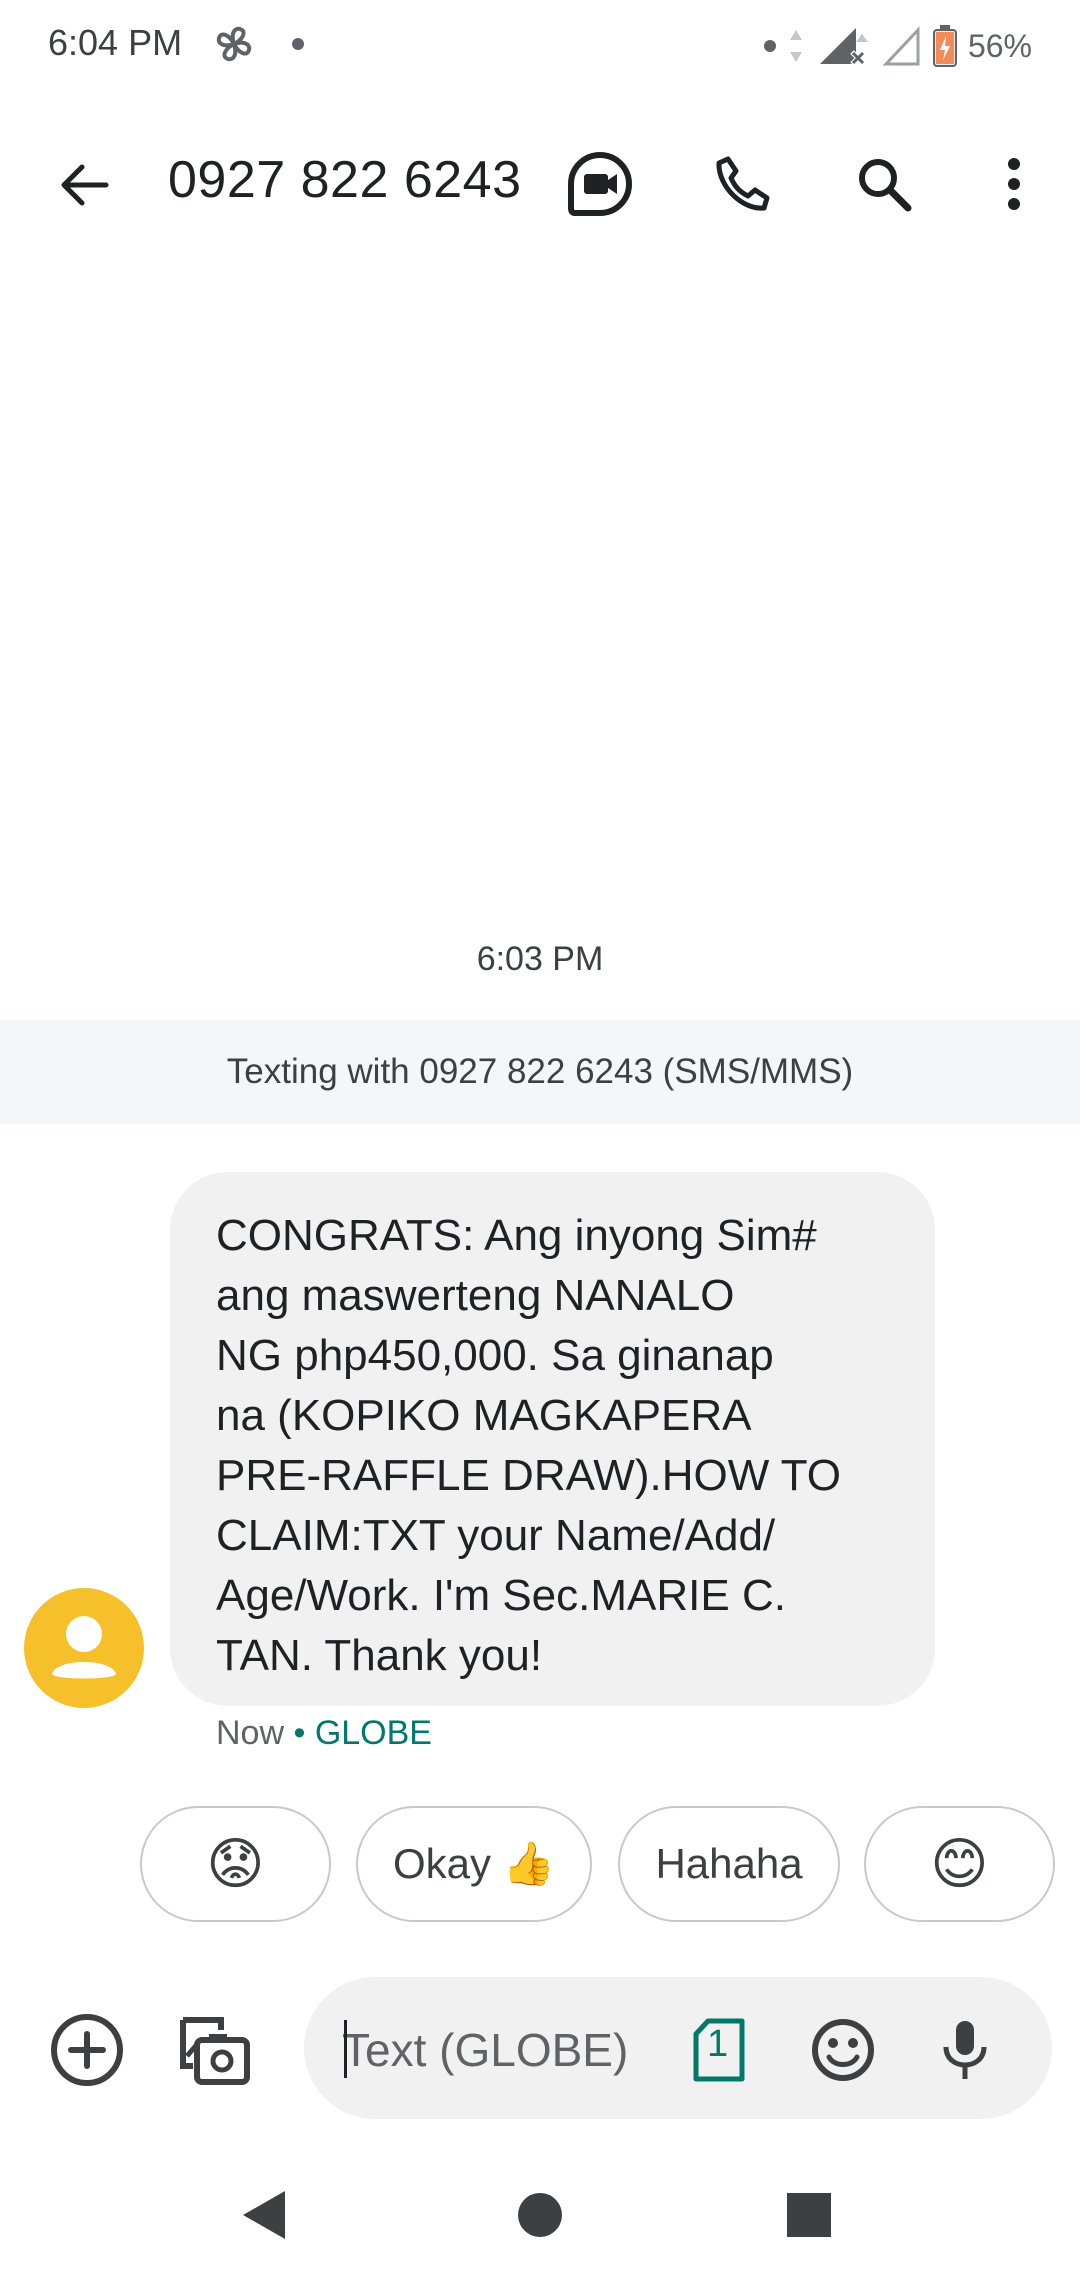 The image size is (1080, 2280). I want to click on phone-call-button, so click(742, 184).